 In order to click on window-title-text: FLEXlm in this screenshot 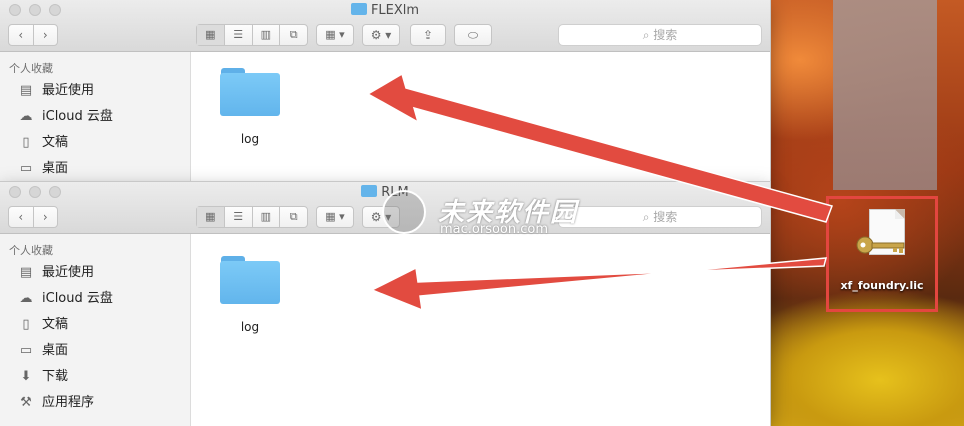, I will do `click(395, 10)`.